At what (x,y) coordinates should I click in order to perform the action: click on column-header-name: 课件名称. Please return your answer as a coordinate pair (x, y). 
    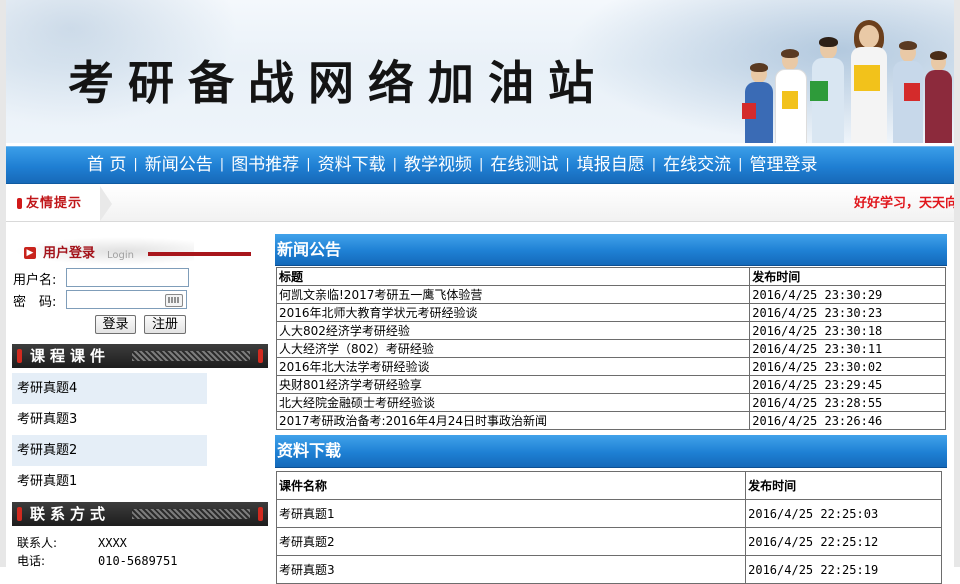
    Looking at the image, I should click on (511, 485).